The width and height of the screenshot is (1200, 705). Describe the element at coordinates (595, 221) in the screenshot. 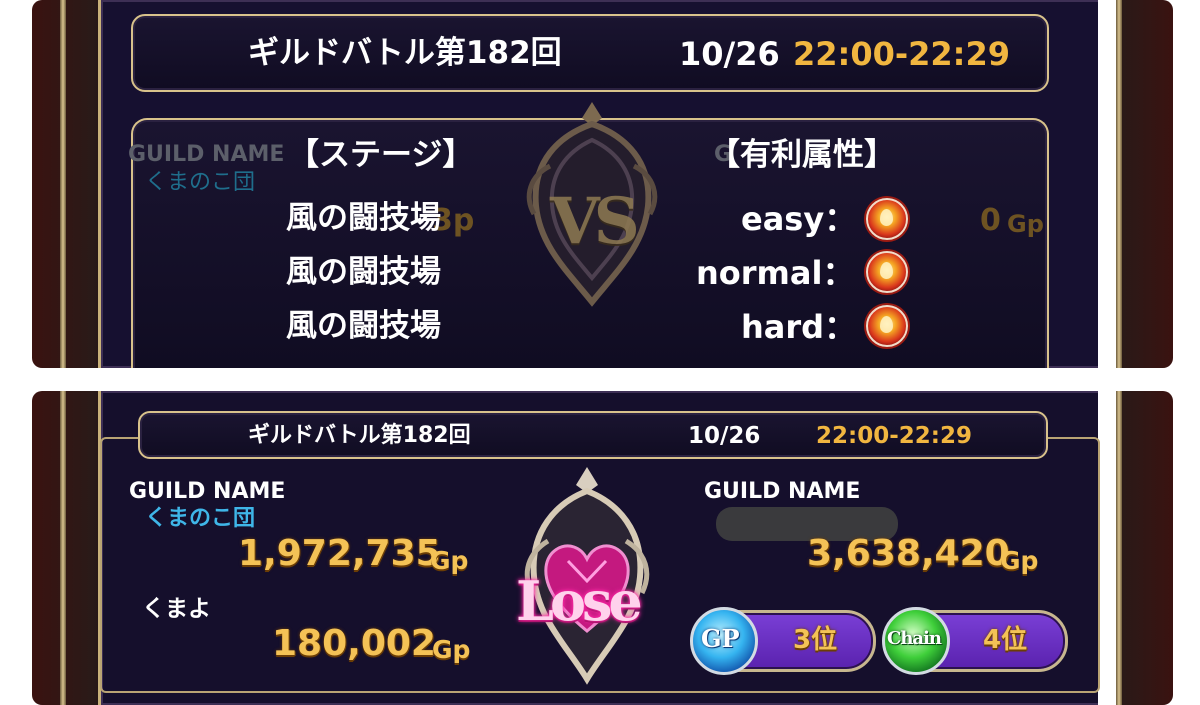

I see `vs-label: VS` at that location.